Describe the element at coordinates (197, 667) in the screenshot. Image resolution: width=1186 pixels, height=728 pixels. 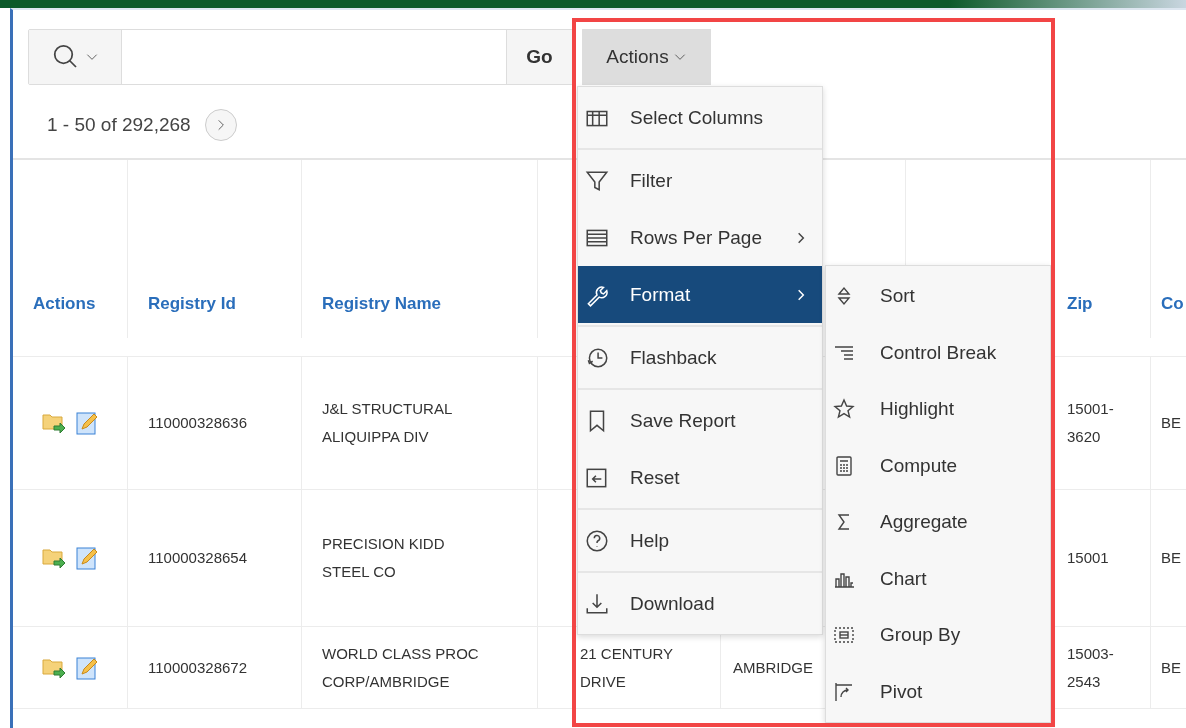
I see `table-cell-text: 110000328672` at that location.